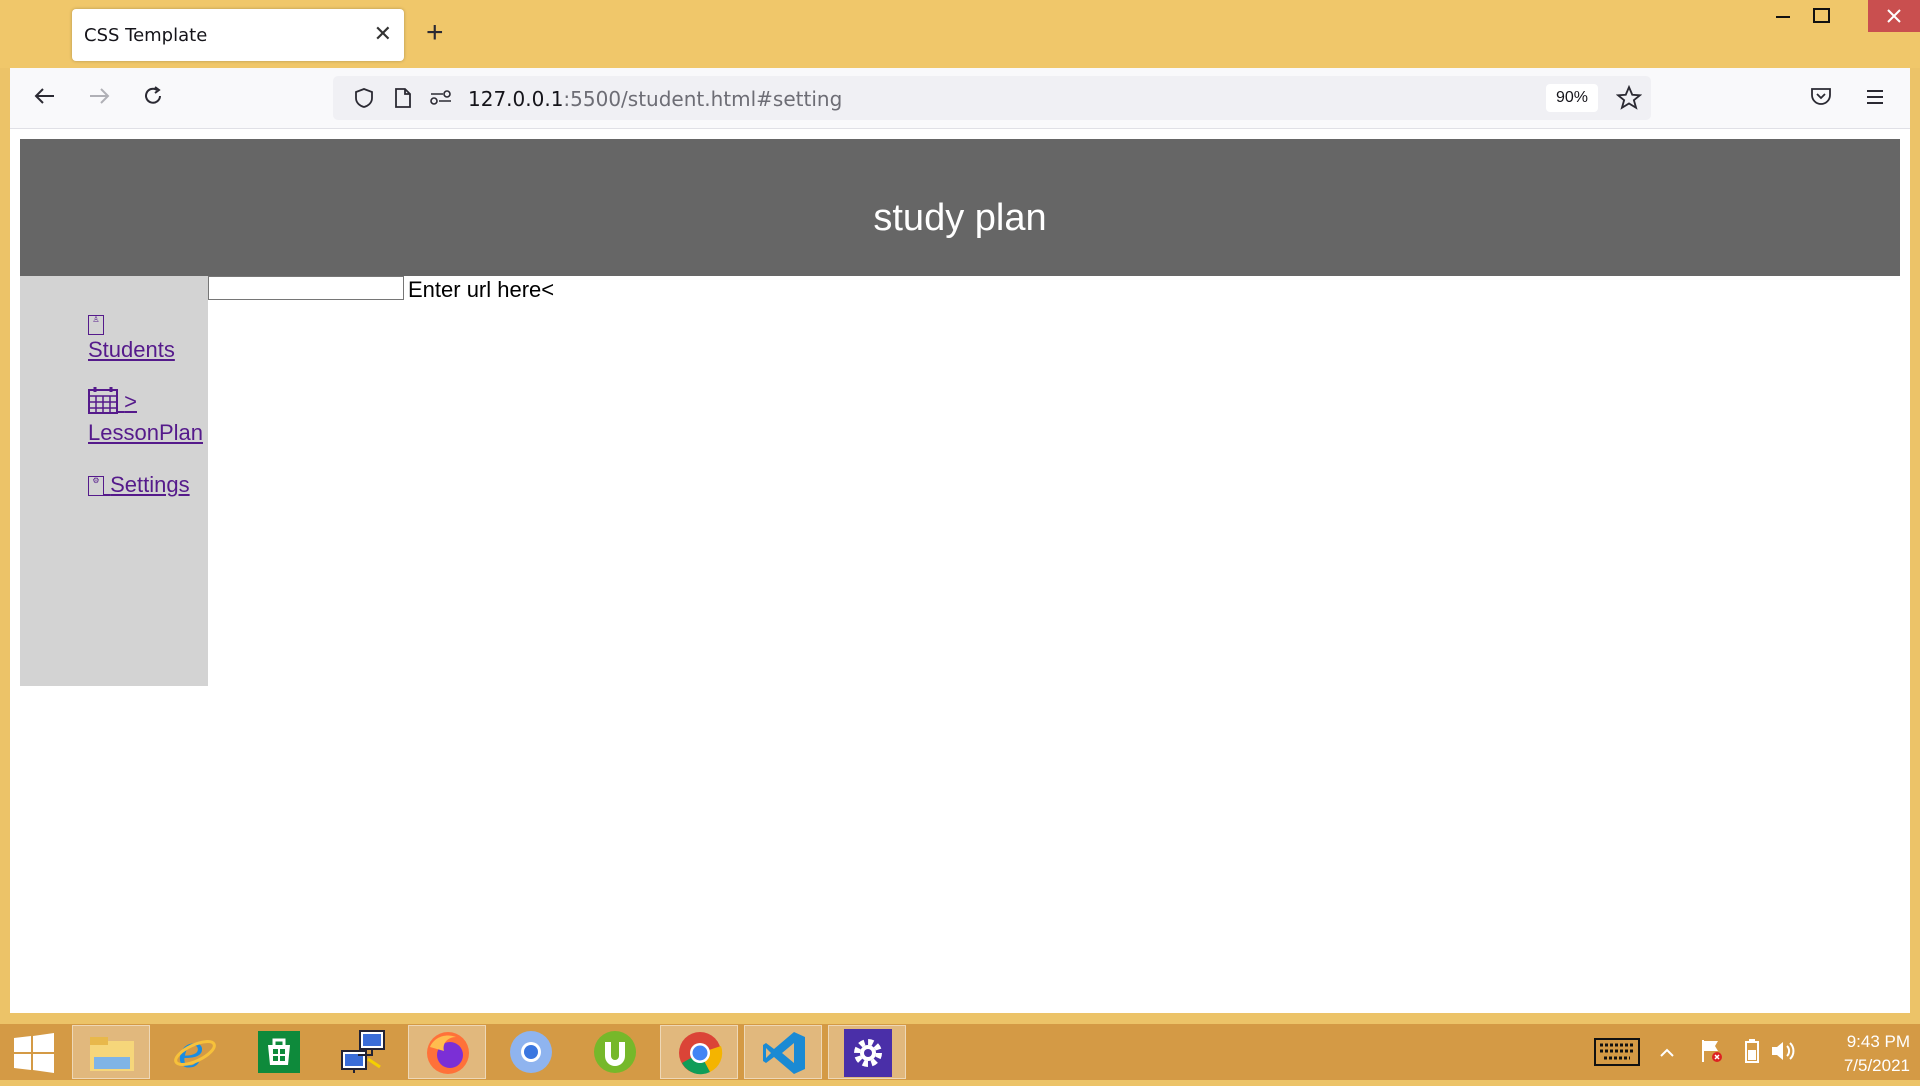 Image resolution: width=1920 pixels, height=1086 pixels. Describe the element at coordinates (992, 98) in the screenshot. I see `address-bar: 127.0.0.1:5500/student.html#setting 90%` at that location.